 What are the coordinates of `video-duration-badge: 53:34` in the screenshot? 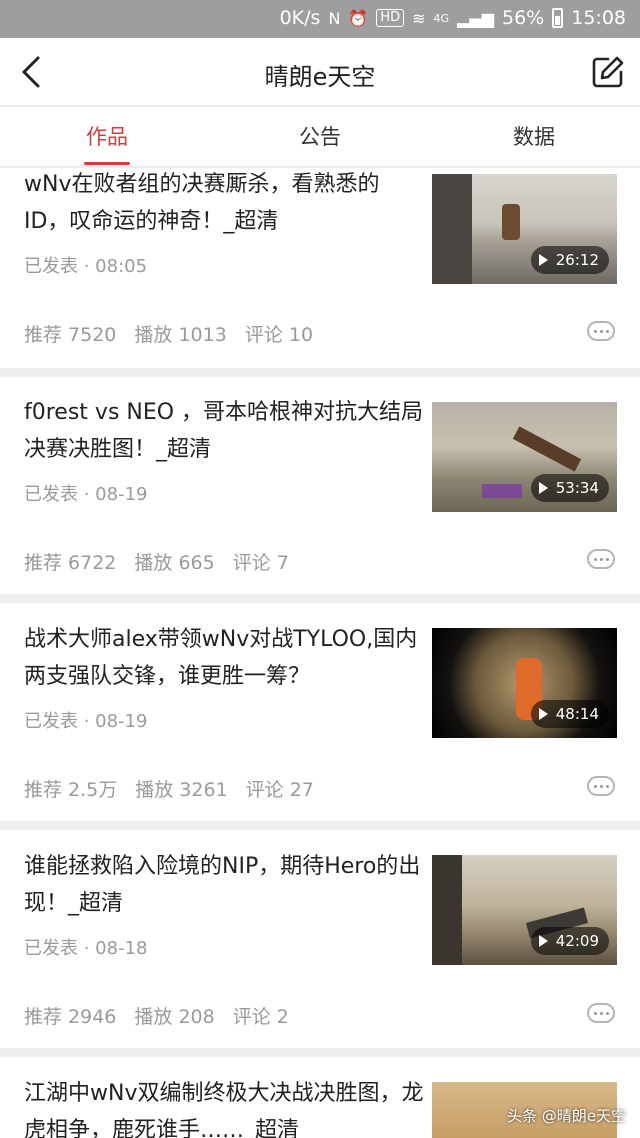 It's located at (569, 488).